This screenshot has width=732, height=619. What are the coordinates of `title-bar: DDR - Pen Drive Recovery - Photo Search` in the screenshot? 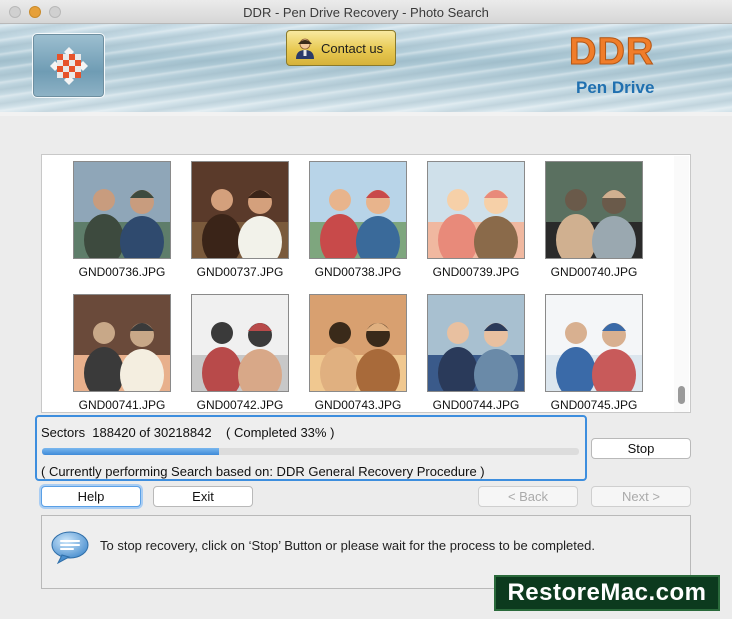 It's located at (366, 12).